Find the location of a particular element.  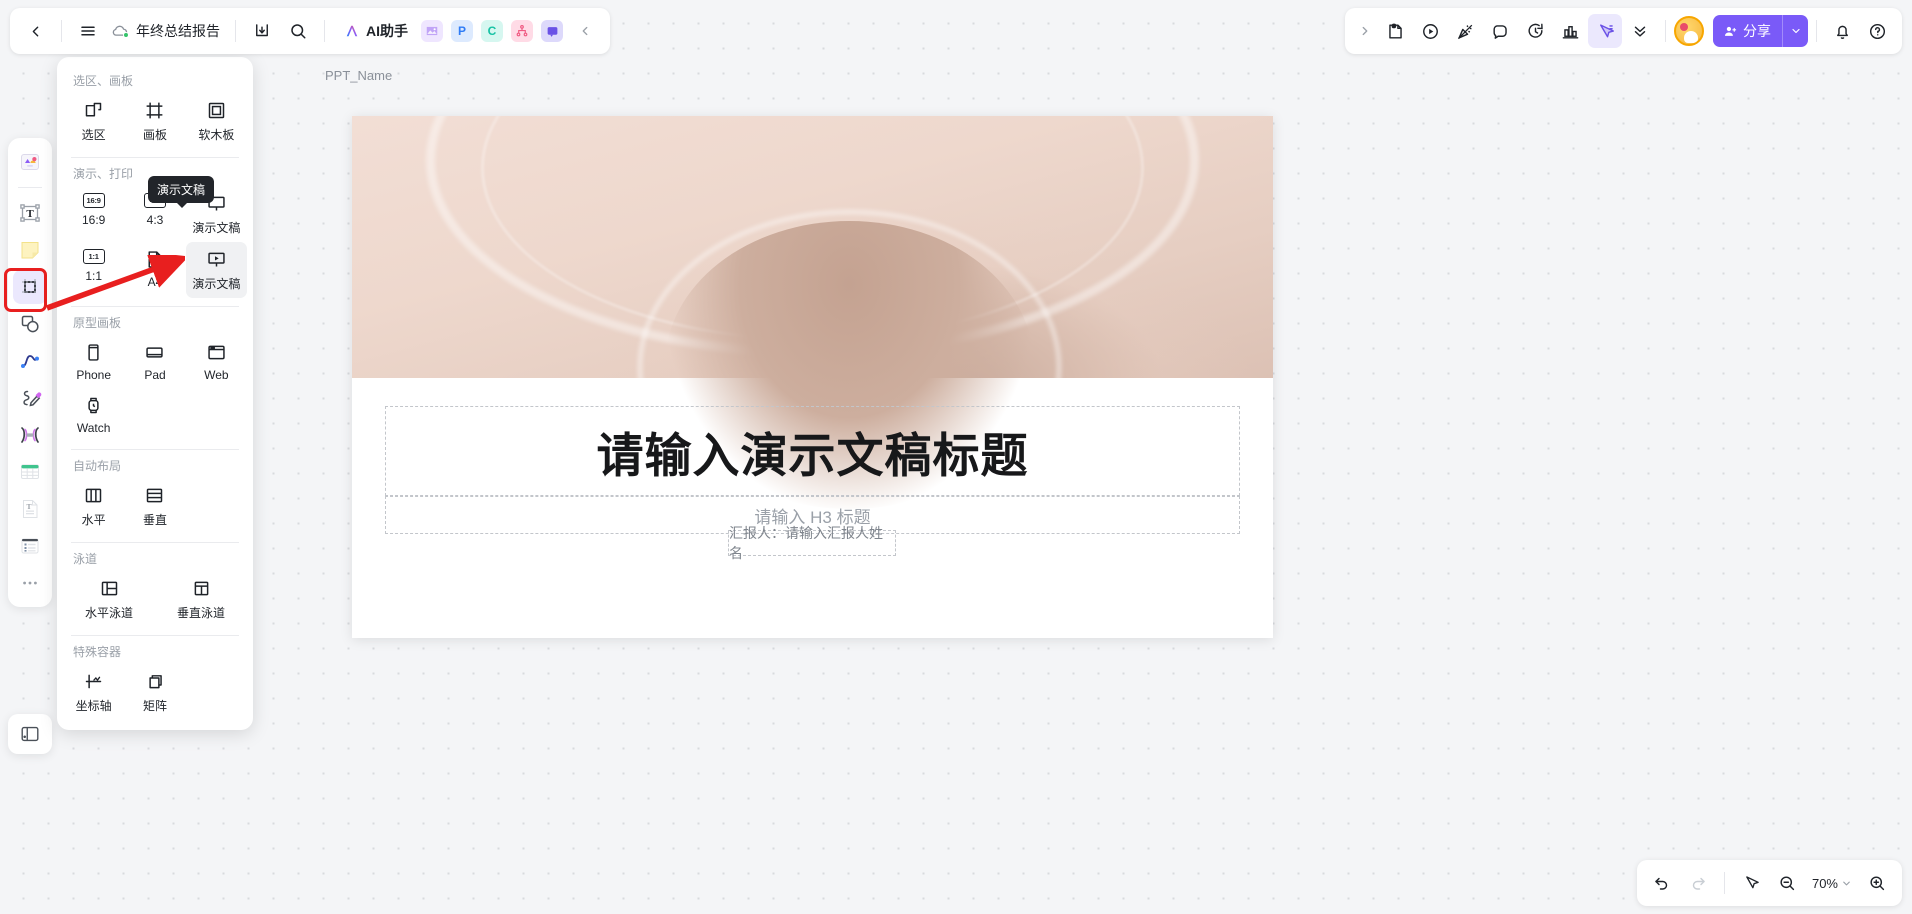

ai-assistant-button: AI助手 is located at coordinates (375, 31).